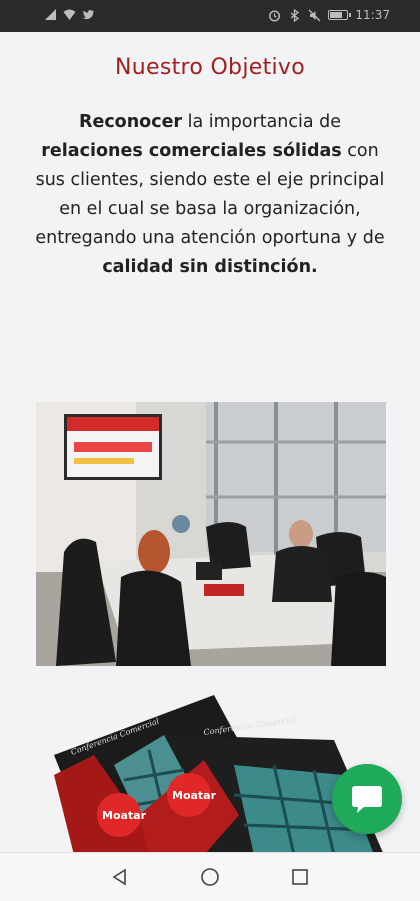  I want to click on chat-bubble-icon, so click(367, 799).